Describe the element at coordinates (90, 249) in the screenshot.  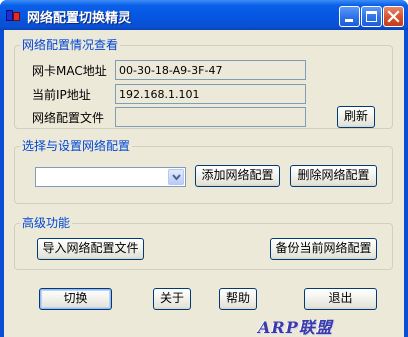
I see `import-config-button: 导入网络配置文件` at that location.